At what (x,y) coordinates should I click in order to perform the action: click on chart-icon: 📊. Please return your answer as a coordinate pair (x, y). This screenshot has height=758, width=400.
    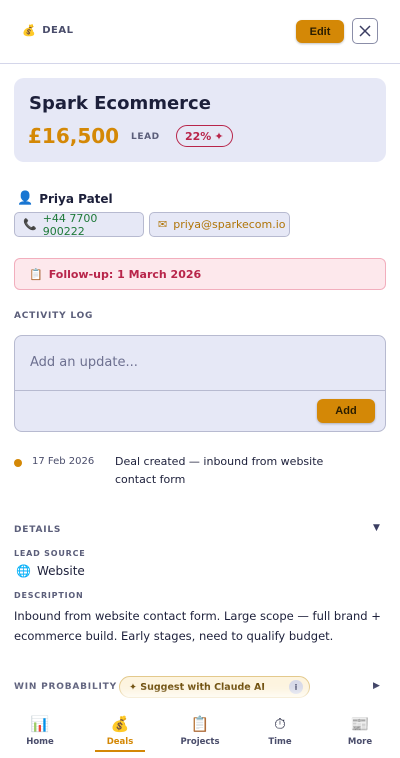
    Looking at the image, I should click on (40, 724).